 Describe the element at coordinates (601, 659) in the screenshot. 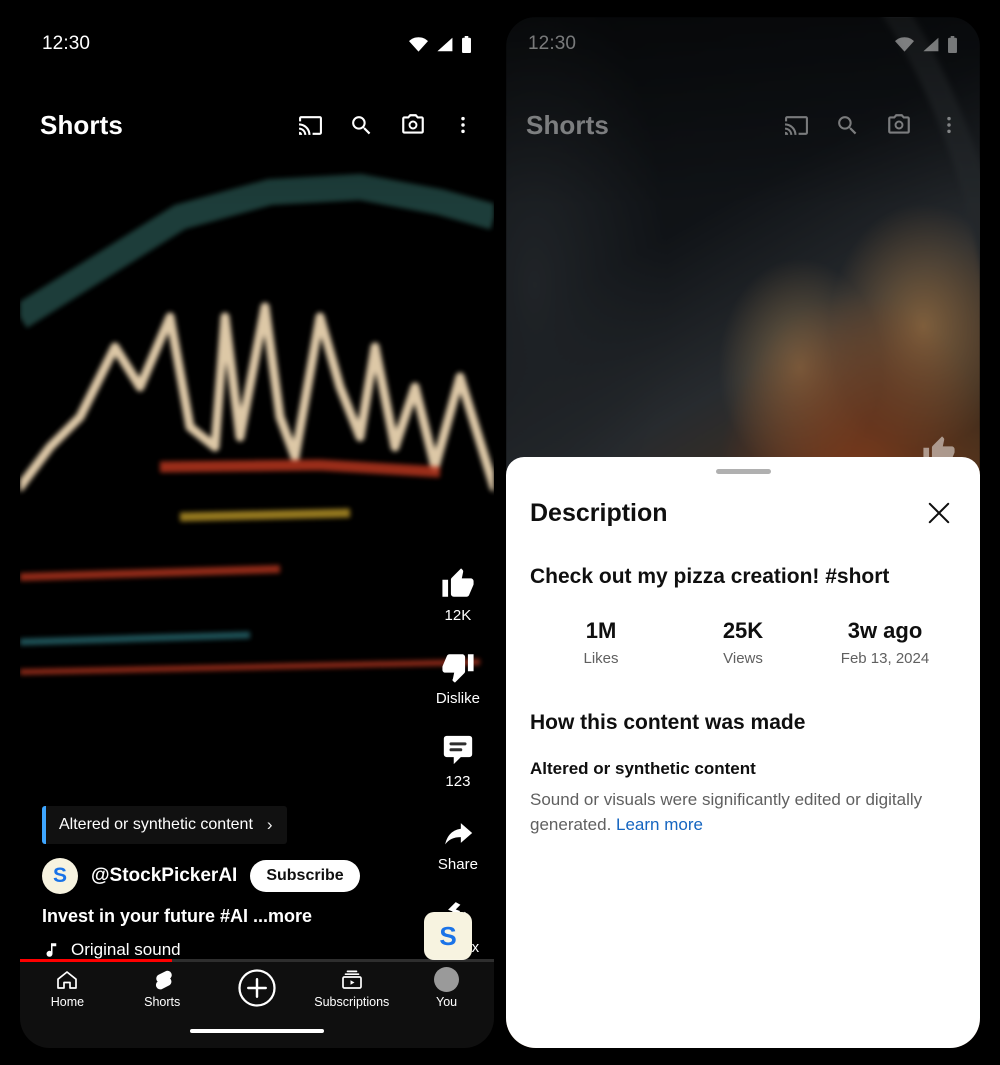

I see `stat-label: Likes` at that location.